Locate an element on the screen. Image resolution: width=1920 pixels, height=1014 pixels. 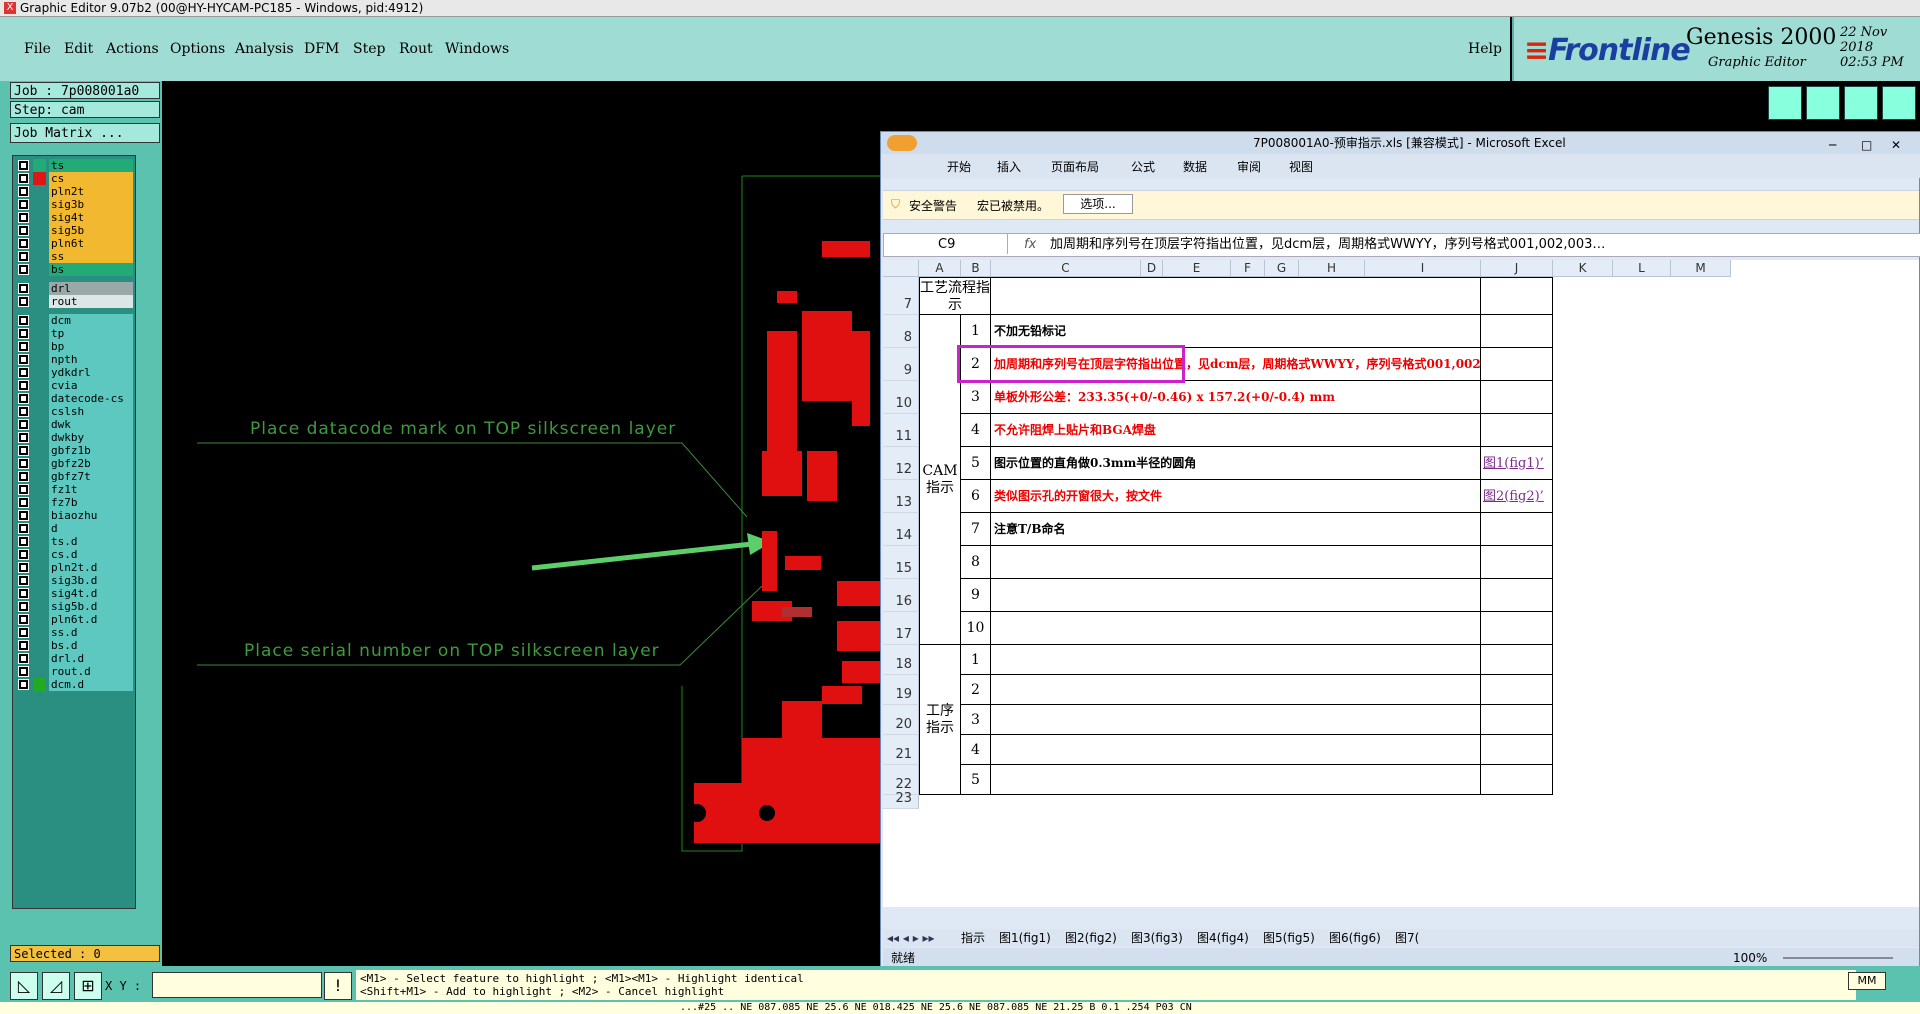
menu-dfm: DFM is located at coordinates (321, 49).